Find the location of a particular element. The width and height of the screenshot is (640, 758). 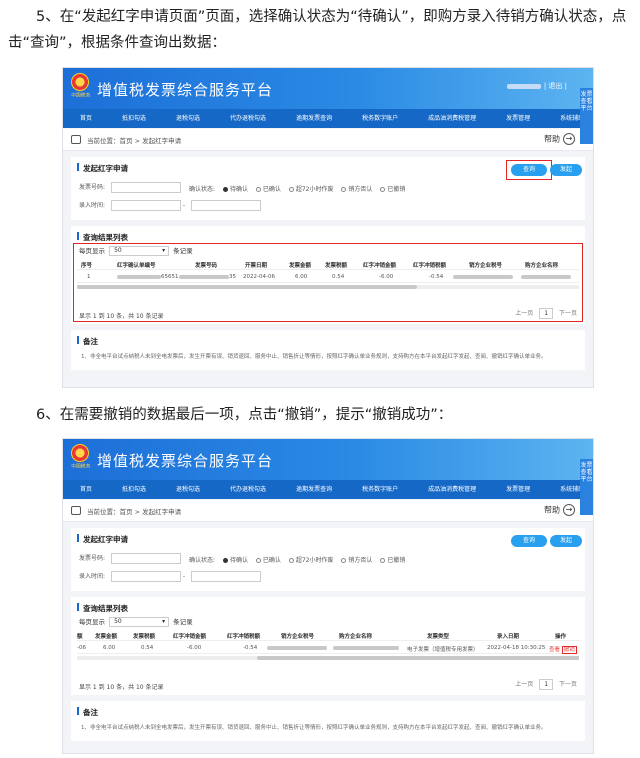

tax-emblem-icon: 中国税务 is located at coordinates (80, 87).